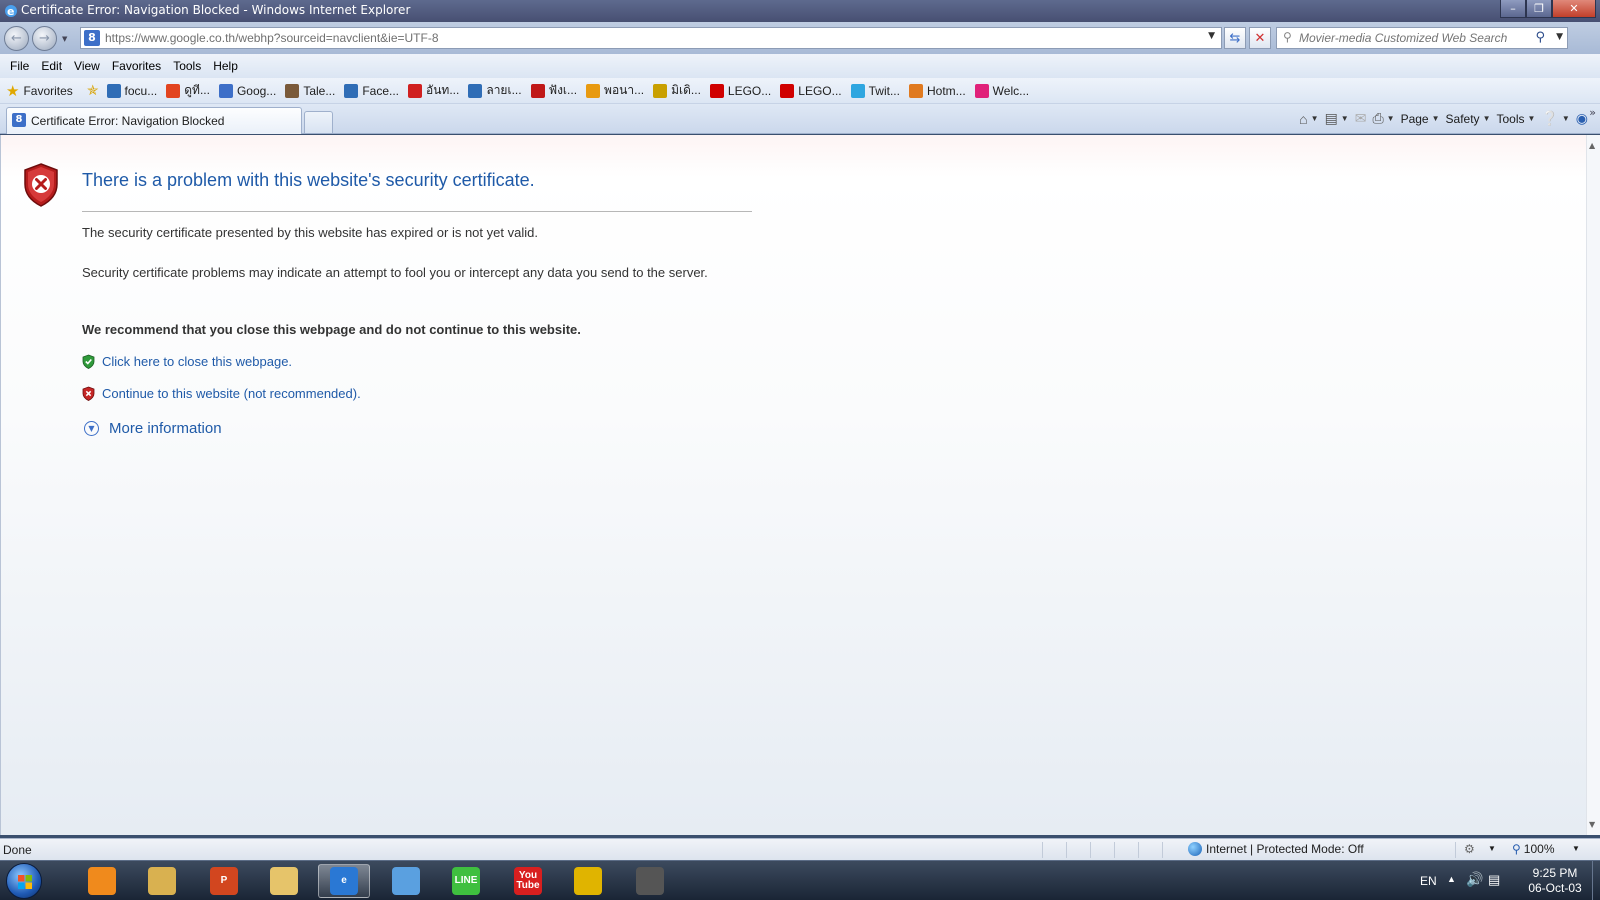 The image size is (1600, 900). What do you see at coordinates (1540, 37) in the screenshot?
I see `search-icon: ⚲` at bounding box center [1540, 37].